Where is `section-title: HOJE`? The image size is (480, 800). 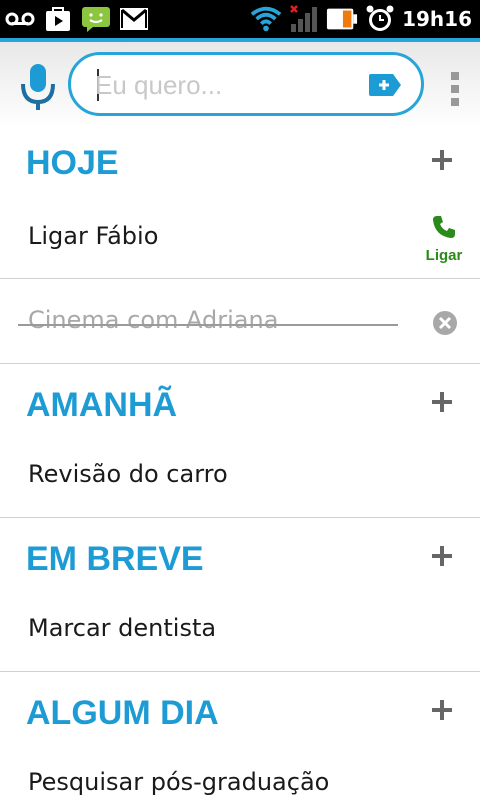 section-title: HOJE is located at coordinates (72, 163).